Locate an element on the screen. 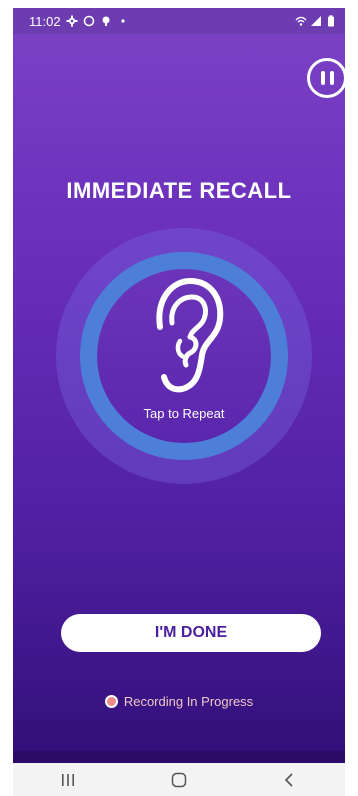  back-icon is located at coordinates (288, 779).